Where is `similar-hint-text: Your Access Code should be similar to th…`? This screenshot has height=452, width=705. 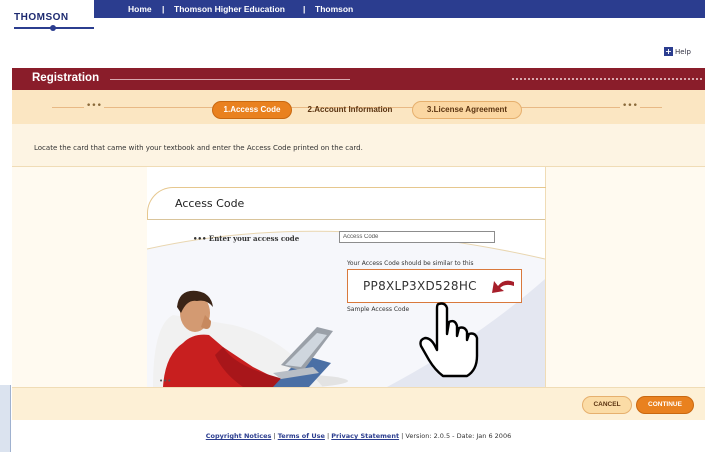
similar-hint-text: Your Access Code should be similar to th… is located at coordinates (410, 263).